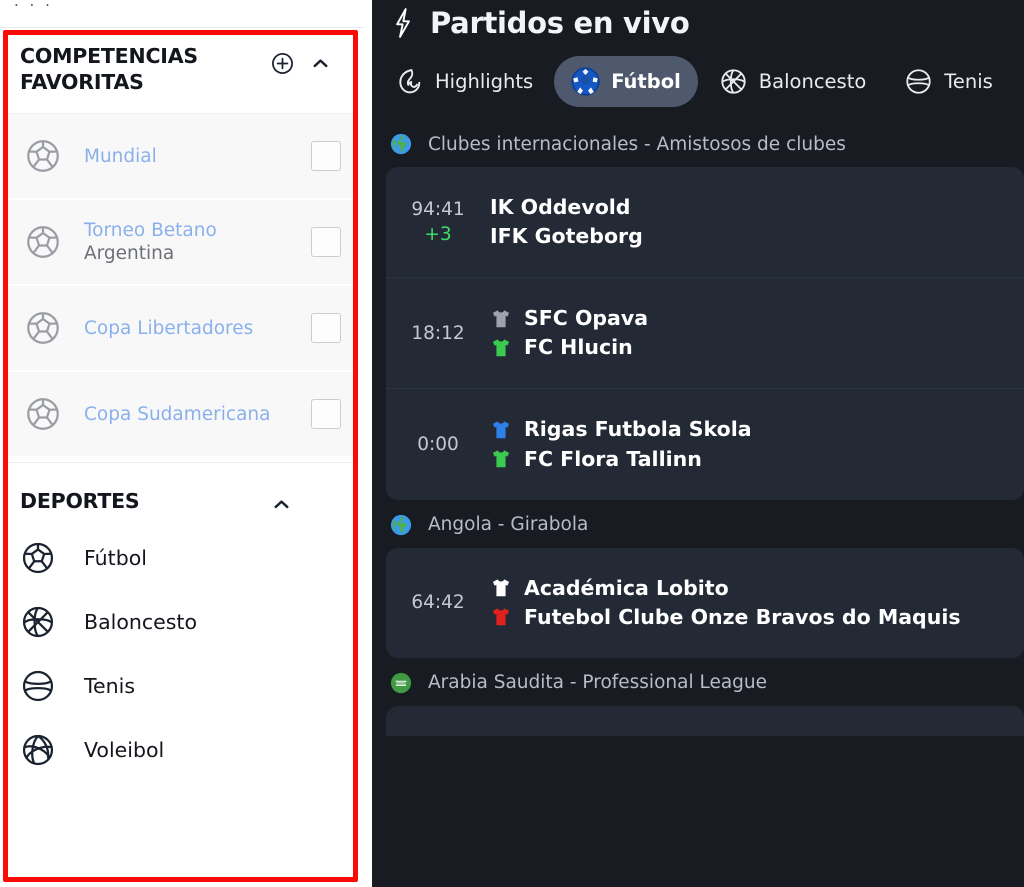 The height and width of the screenshot is (887, 1024). What do you see at coordinates (403, 23) in the screenshot?
I see `lightning-bolt-icon` at bounding box center [403, 23].